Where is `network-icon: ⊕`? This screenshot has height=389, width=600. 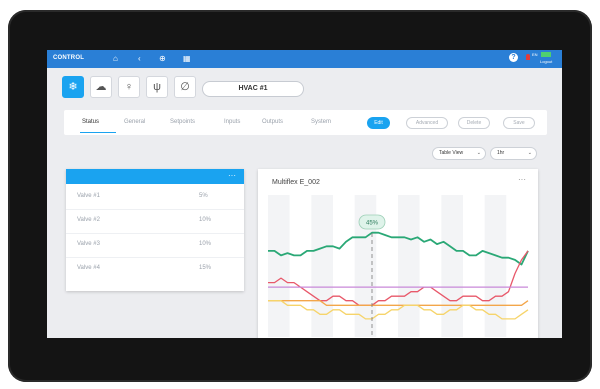 network-icon: ⊕ is located at coordinates (162, 58).